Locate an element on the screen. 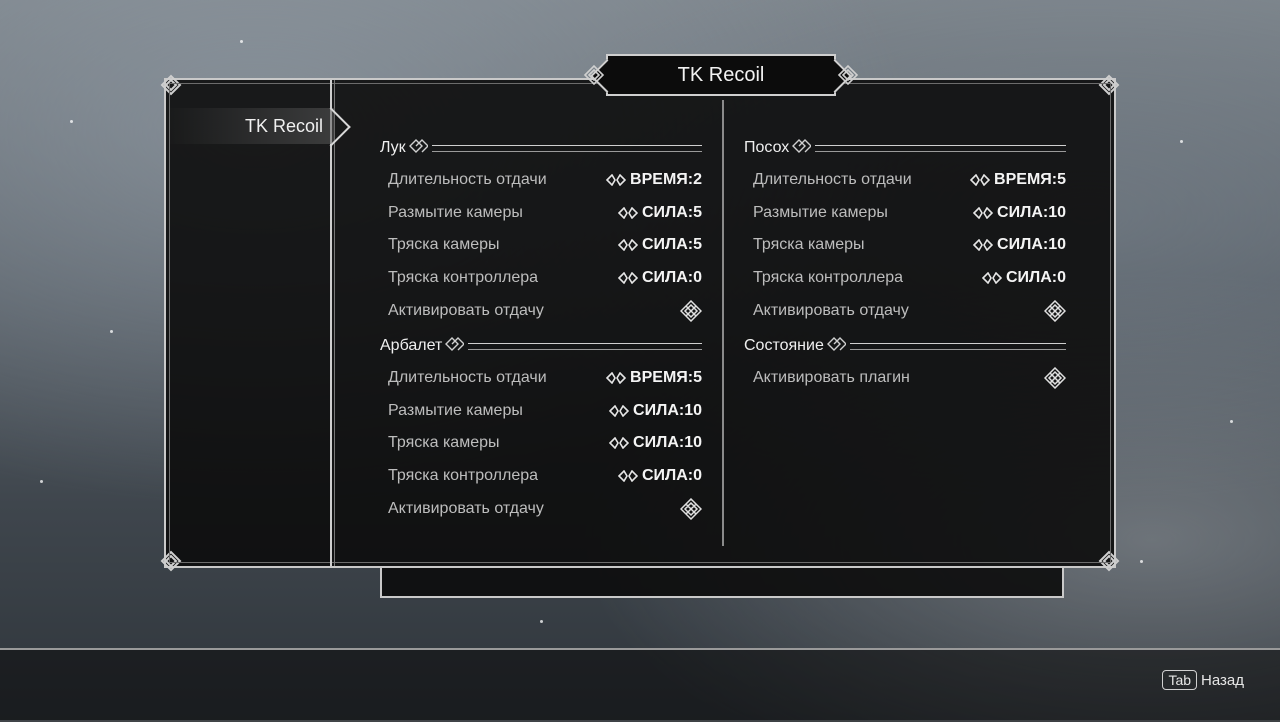  section-header-crossbow: Арбалет is located at coordinates (541, 346).